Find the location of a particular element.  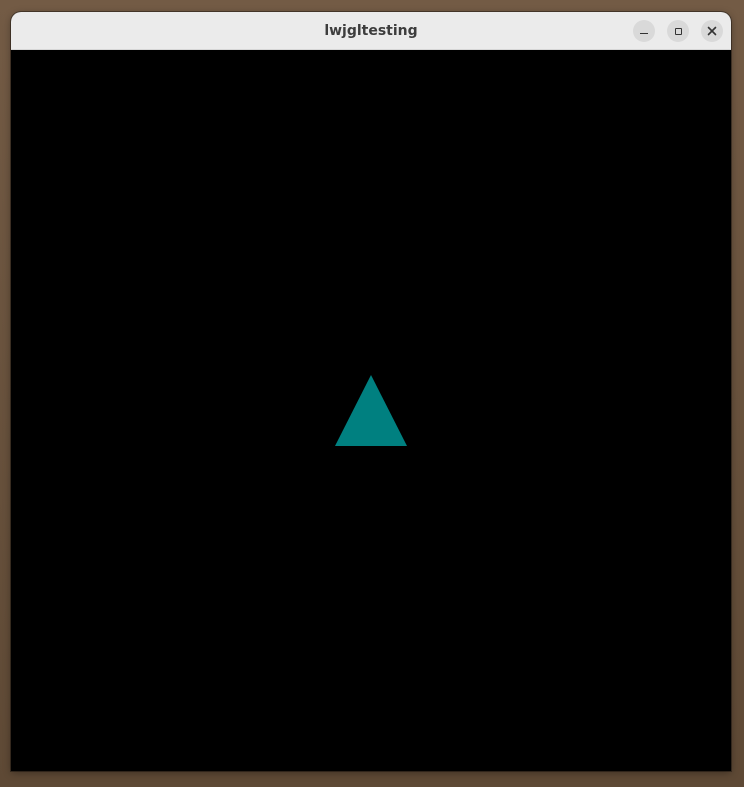

close-icon is located at coordinates (712, 31).